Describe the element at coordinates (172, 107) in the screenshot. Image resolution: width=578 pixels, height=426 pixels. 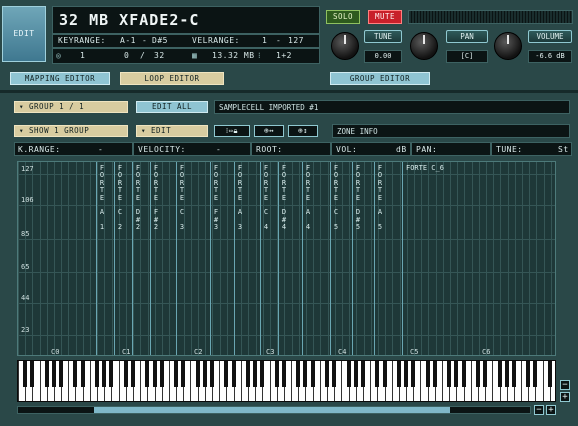
I see `edit-all-button: EDIT ALL` at that location.